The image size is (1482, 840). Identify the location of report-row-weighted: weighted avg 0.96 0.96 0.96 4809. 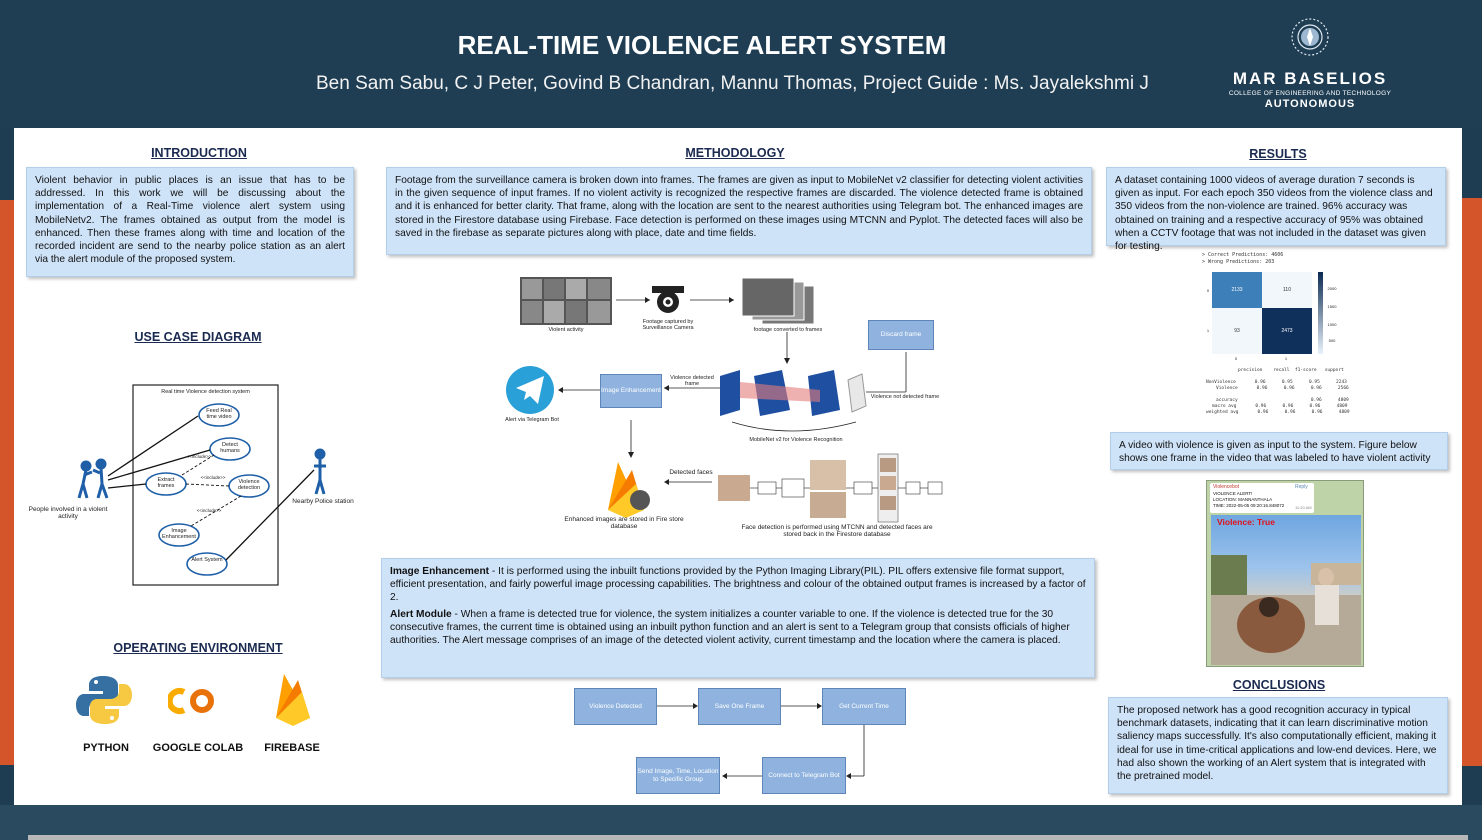
(1278, 412).